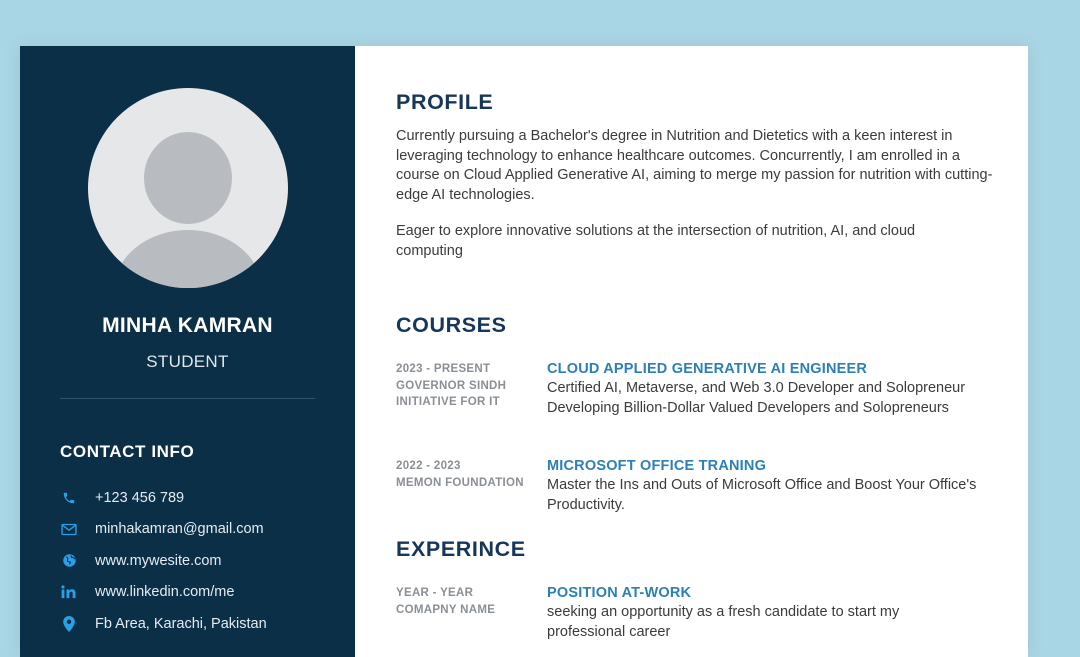 The image size is (1080, 657). I want to click on contact-item-phone: +123 456 789, so click(163, 498).